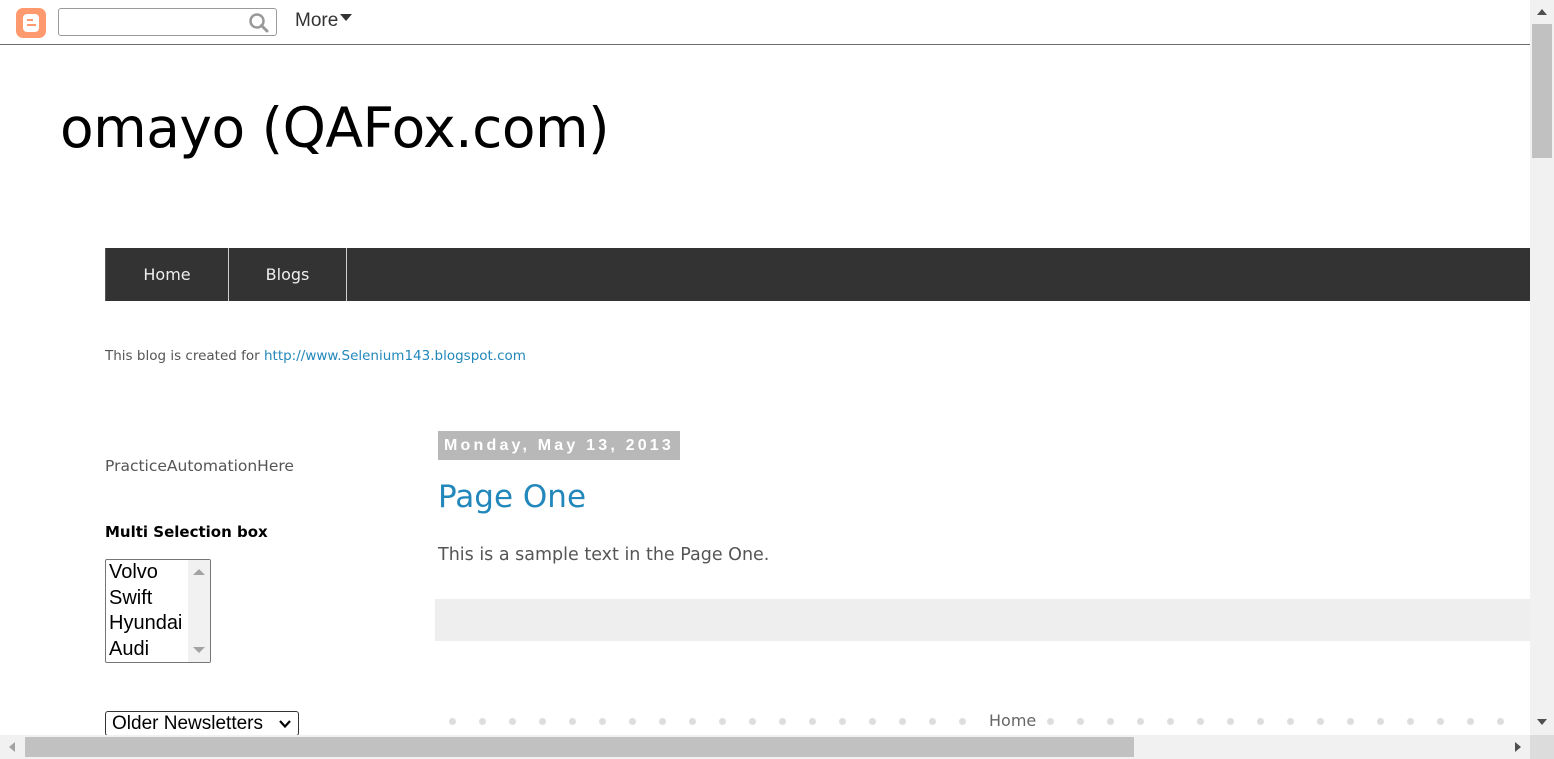 The width and height of the screenshot is (1554, 759). I want to click on more-menu-button: More, so click(324, 21).